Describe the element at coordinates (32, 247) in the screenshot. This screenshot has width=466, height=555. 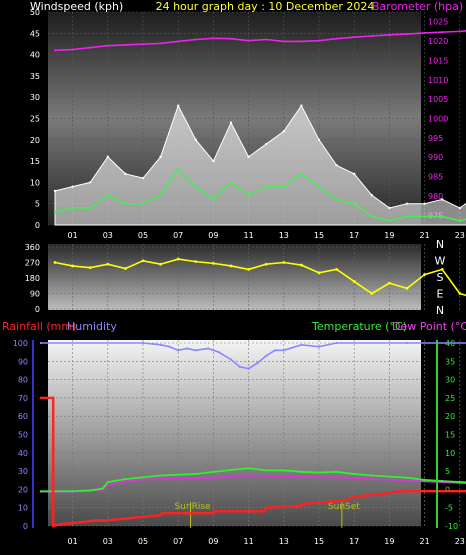
I see `y-tick-label: 360` at that location.